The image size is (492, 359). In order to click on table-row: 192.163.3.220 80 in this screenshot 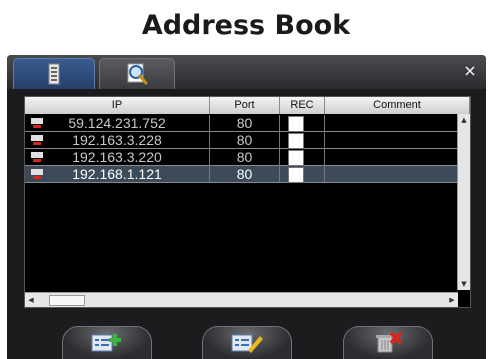, I will do `click(247, 157)`.